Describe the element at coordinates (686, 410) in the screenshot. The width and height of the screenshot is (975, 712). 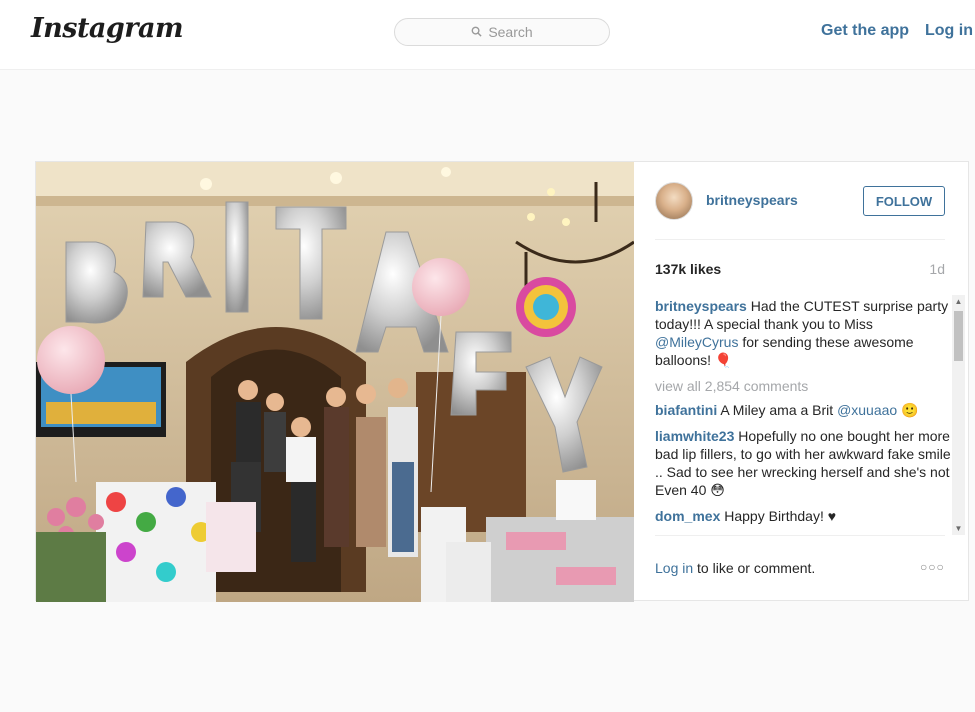
I see `comment-username: biafantini` at that location.